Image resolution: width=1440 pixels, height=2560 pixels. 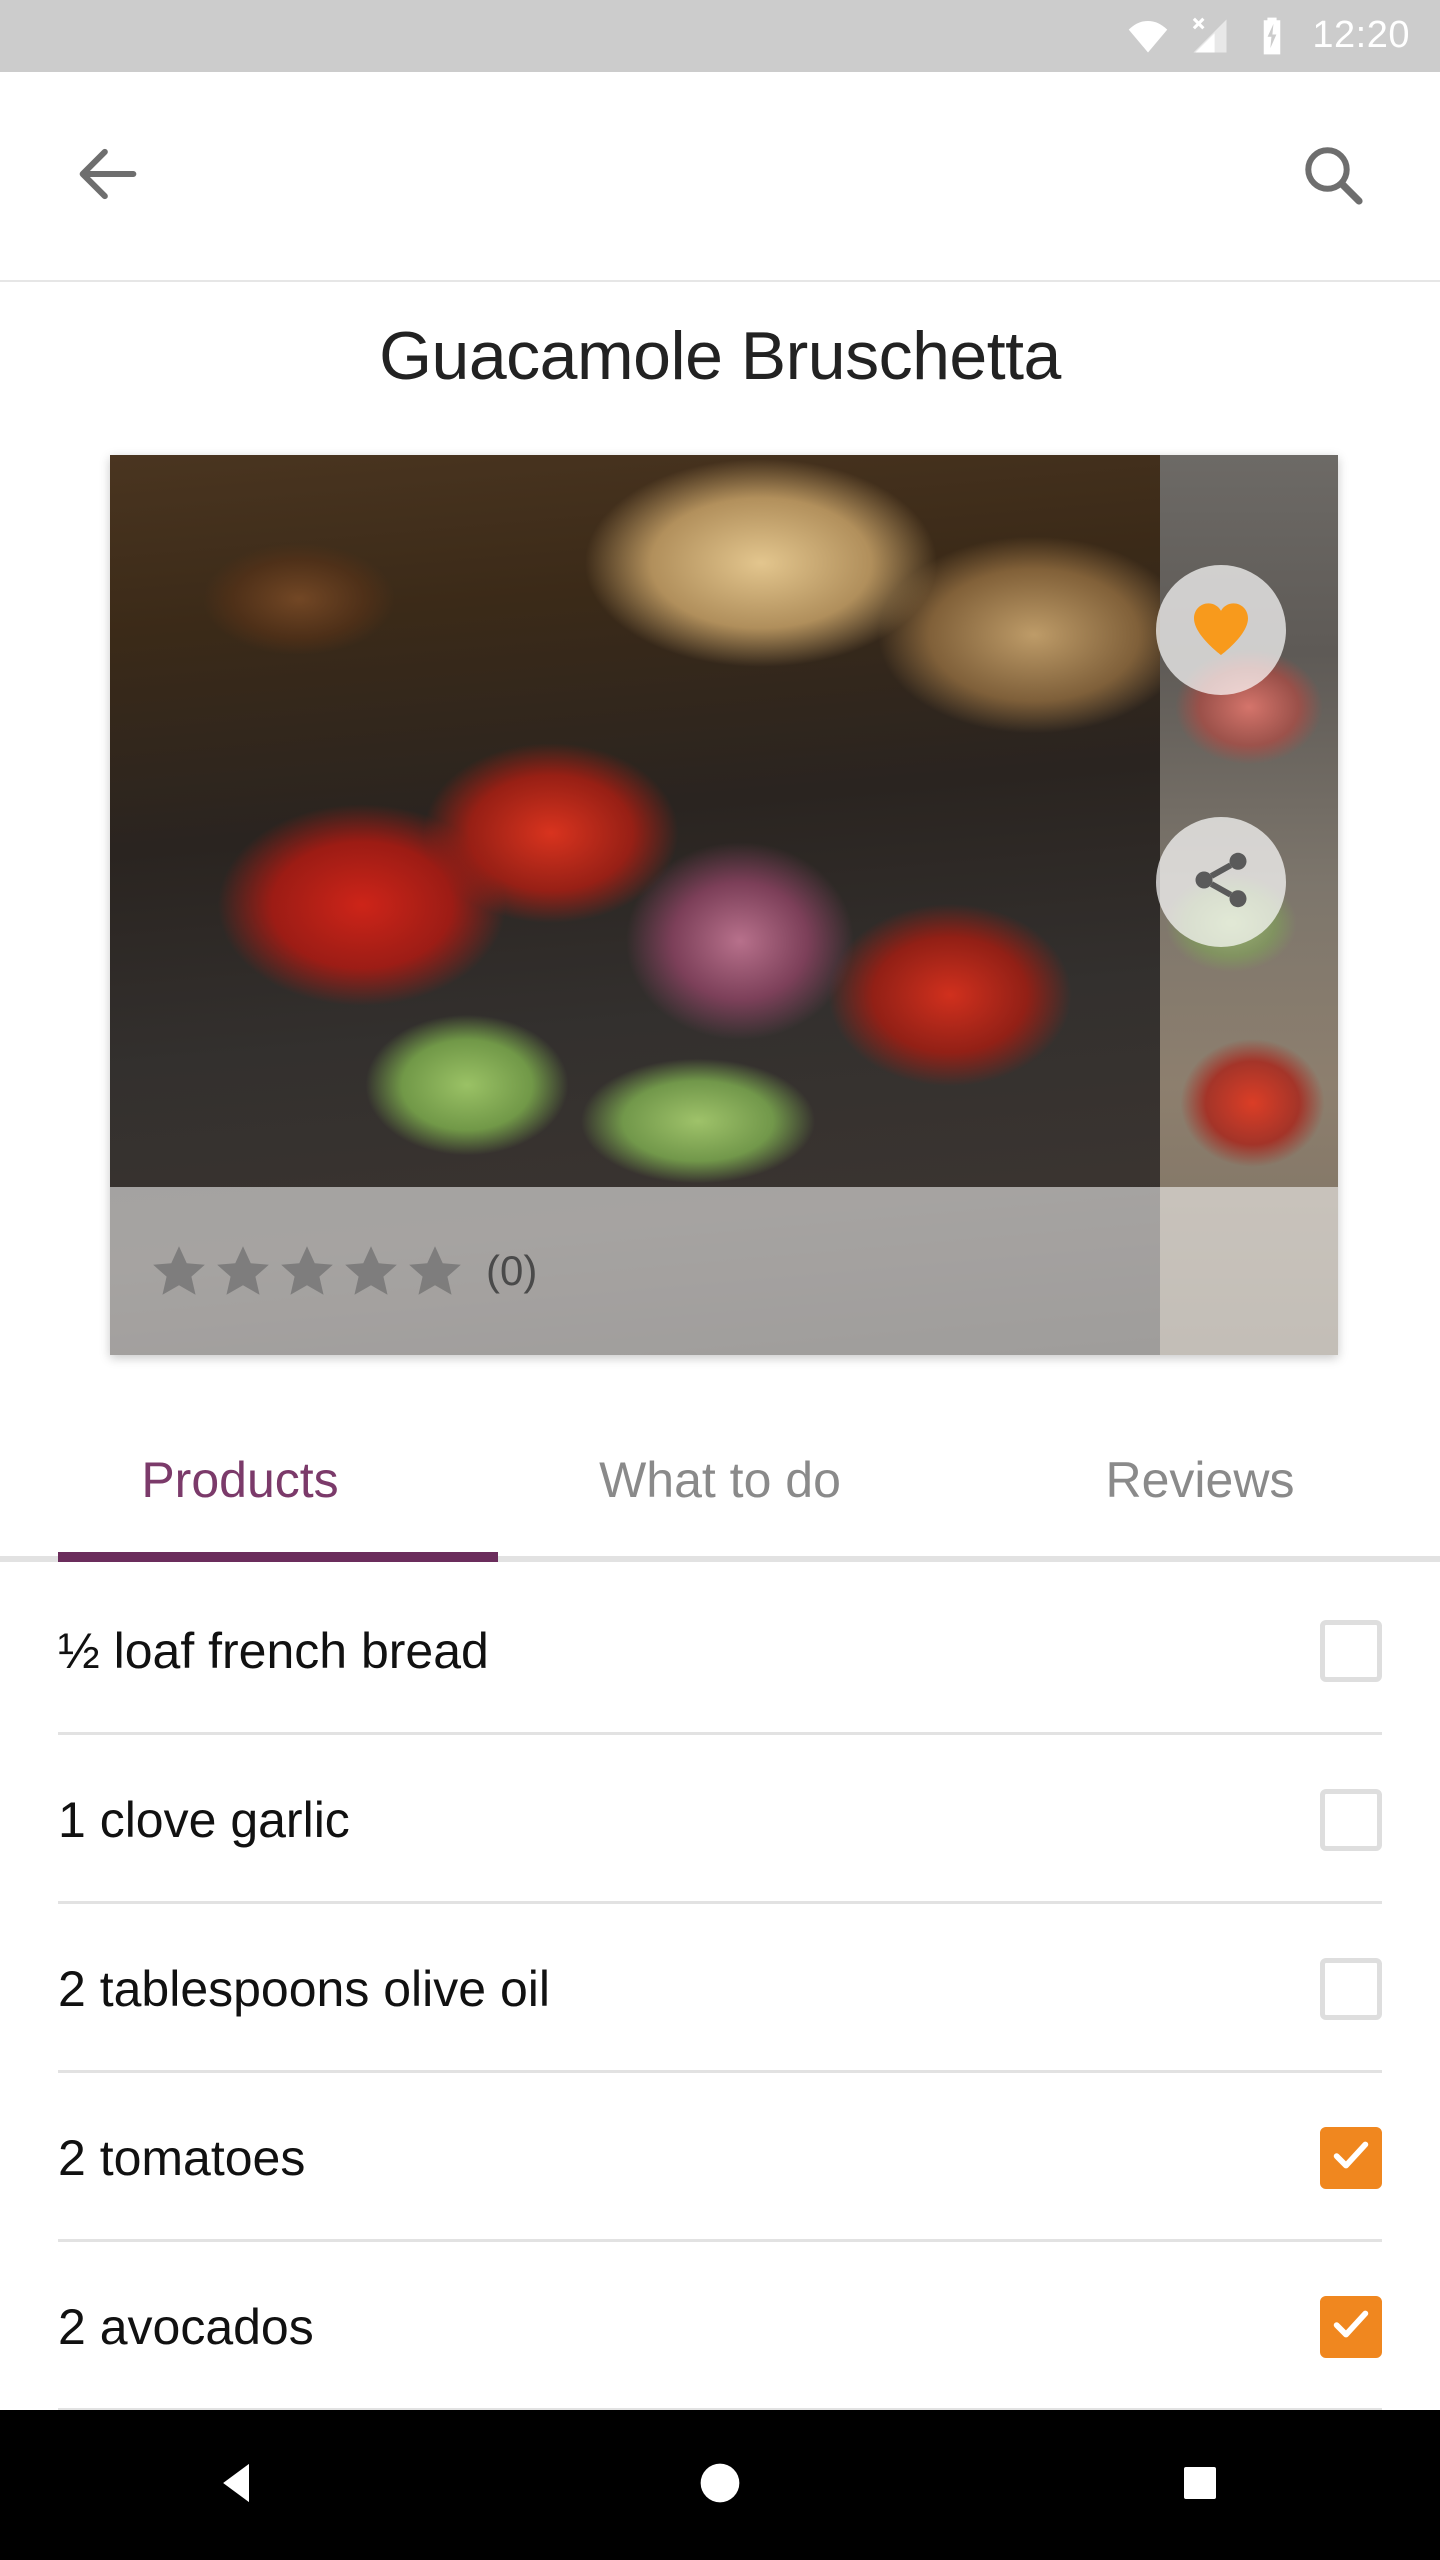 What do you see at coordinates (720, 2326) in the screenshot?
I see `list-item: 2 avocados` at bounding box center [720, 2326].